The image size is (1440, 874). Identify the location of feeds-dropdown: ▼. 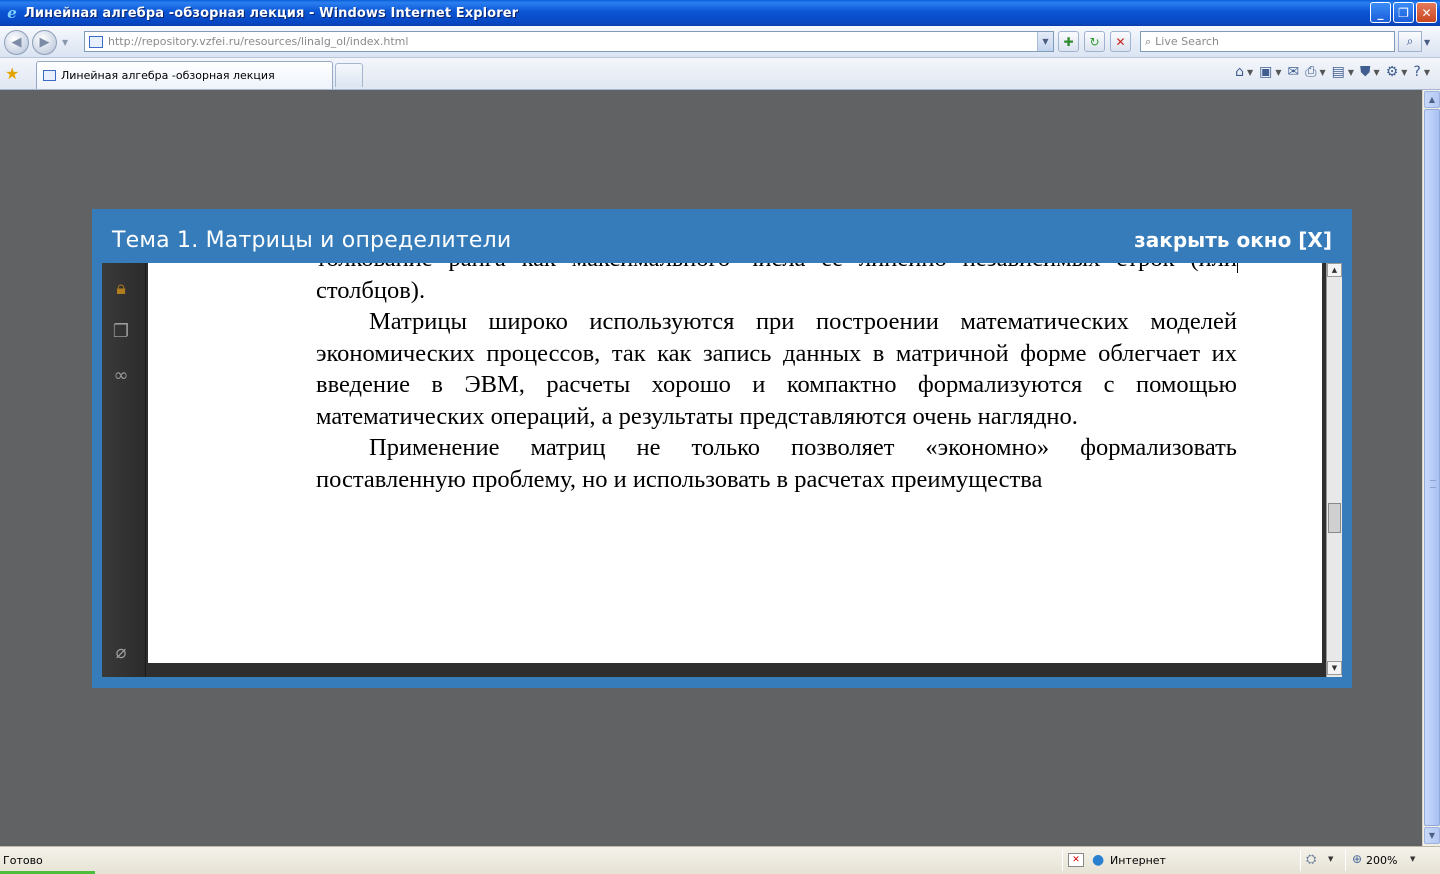
(1278, 72).